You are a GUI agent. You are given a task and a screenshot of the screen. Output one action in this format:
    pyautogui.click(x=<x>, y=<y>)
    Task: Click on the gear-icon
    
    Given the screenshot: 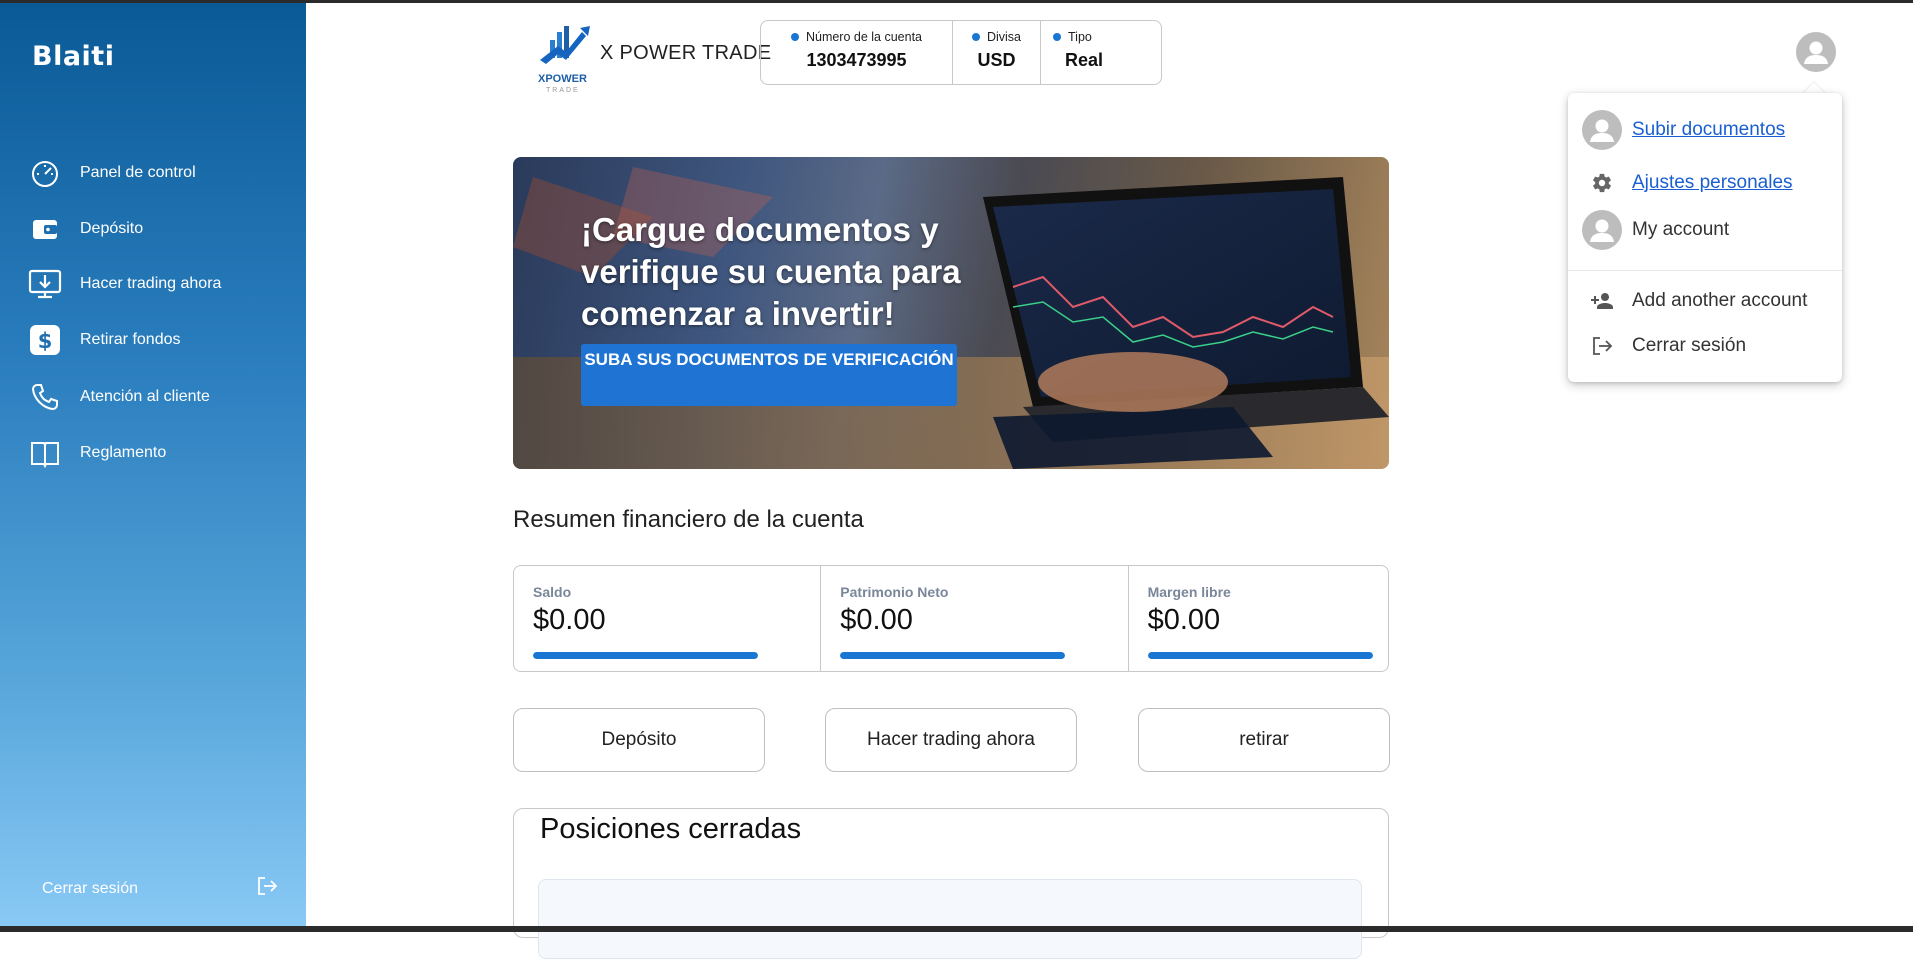 What is the action you would take?
    pyautogui.click(x=1602, y=183)
    